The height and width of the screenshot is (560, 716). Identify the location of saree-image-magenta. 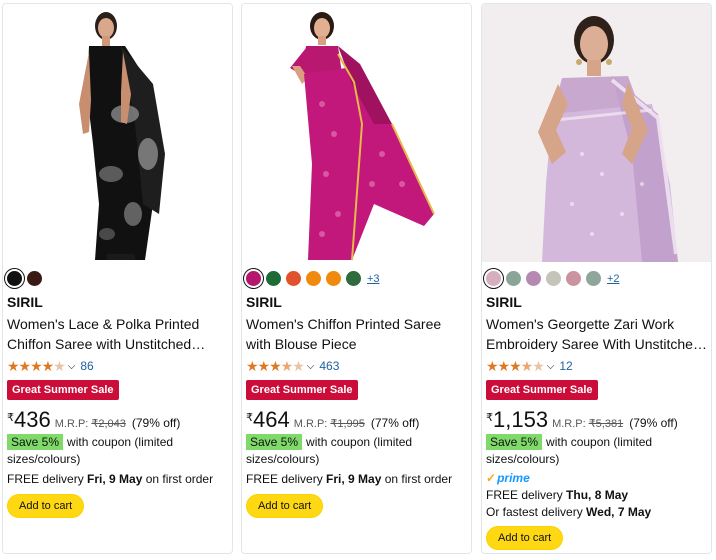
(356, 133).